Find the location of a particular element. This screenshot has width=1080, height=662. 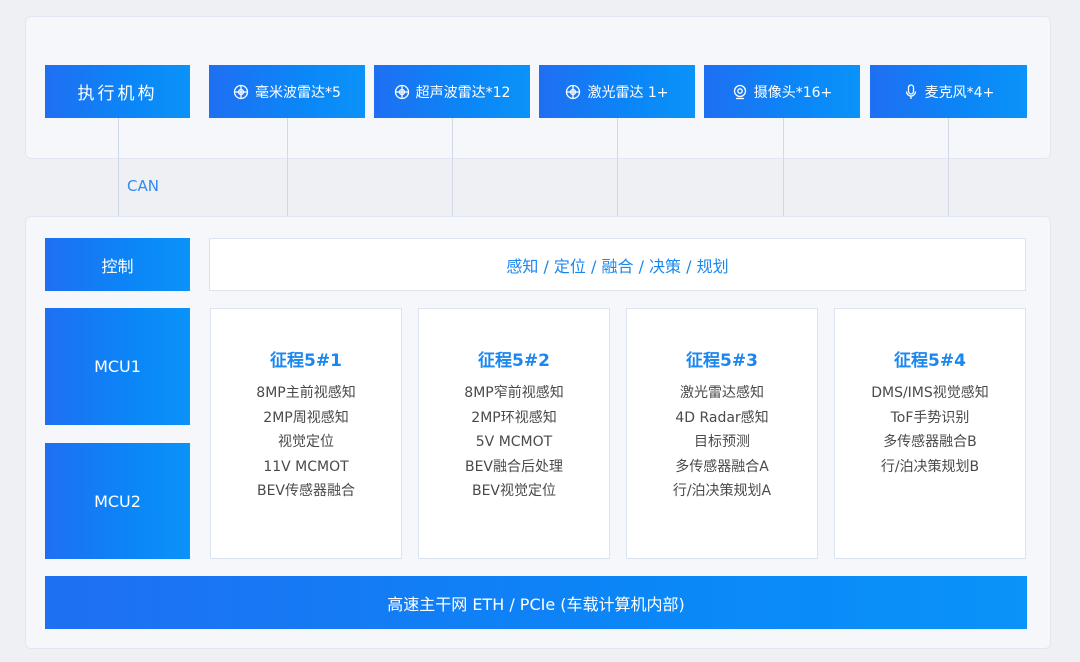

card-title: 征程5#4 is located at coordinates (930, 361).